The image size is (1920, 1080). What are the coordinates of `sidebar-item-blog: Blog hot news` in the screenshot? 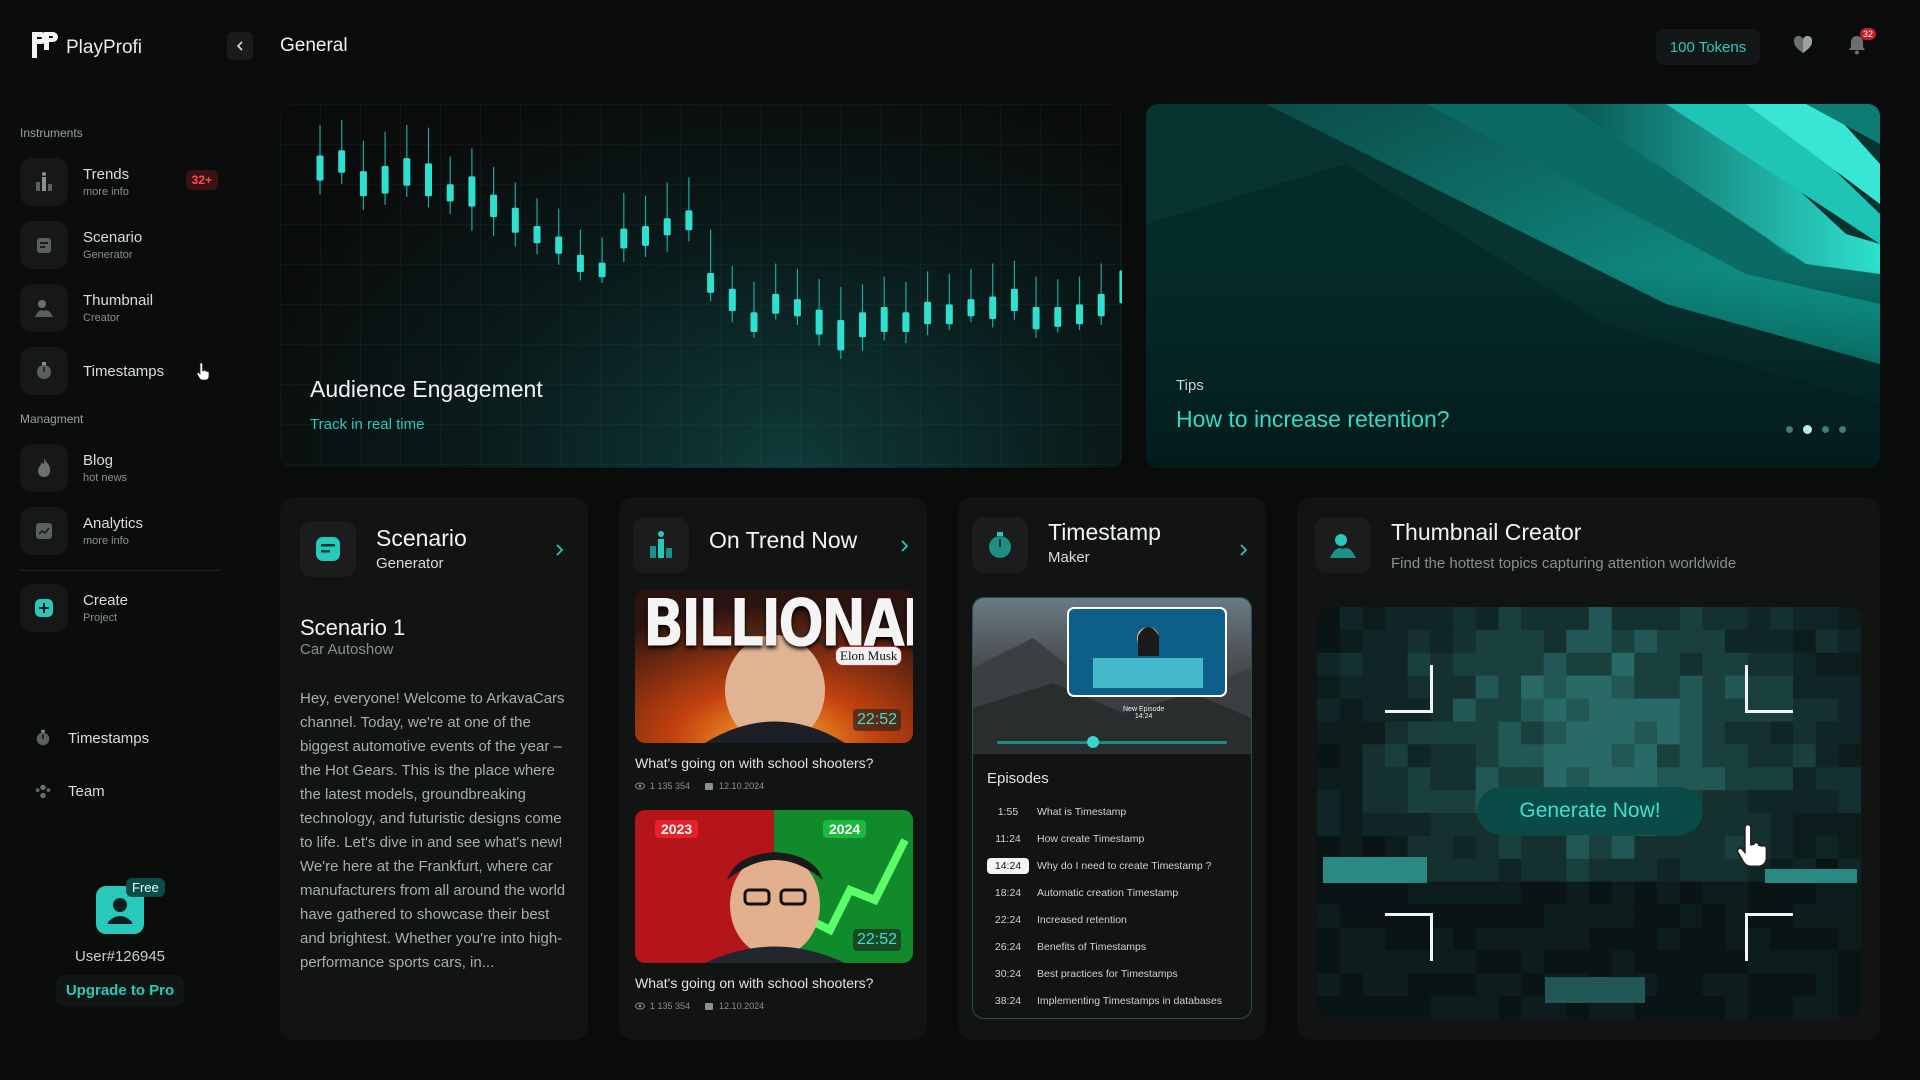 It's located at (120, 468).